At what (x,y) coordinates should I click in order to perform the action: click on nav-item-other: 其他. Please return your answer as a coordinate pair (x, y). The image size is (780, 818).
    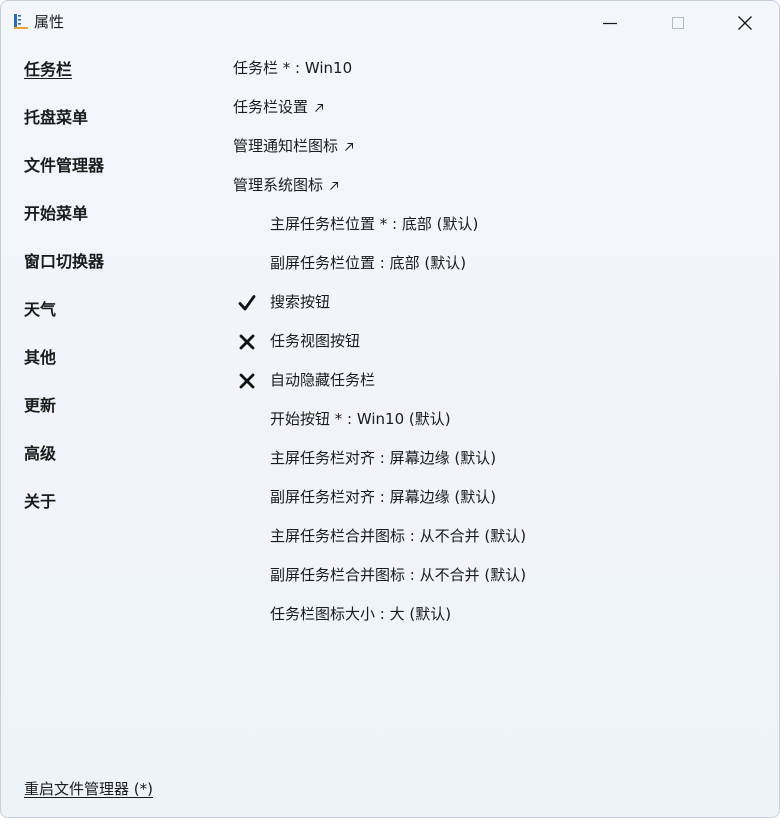
    Looking at the image, I should click on (114, 363).